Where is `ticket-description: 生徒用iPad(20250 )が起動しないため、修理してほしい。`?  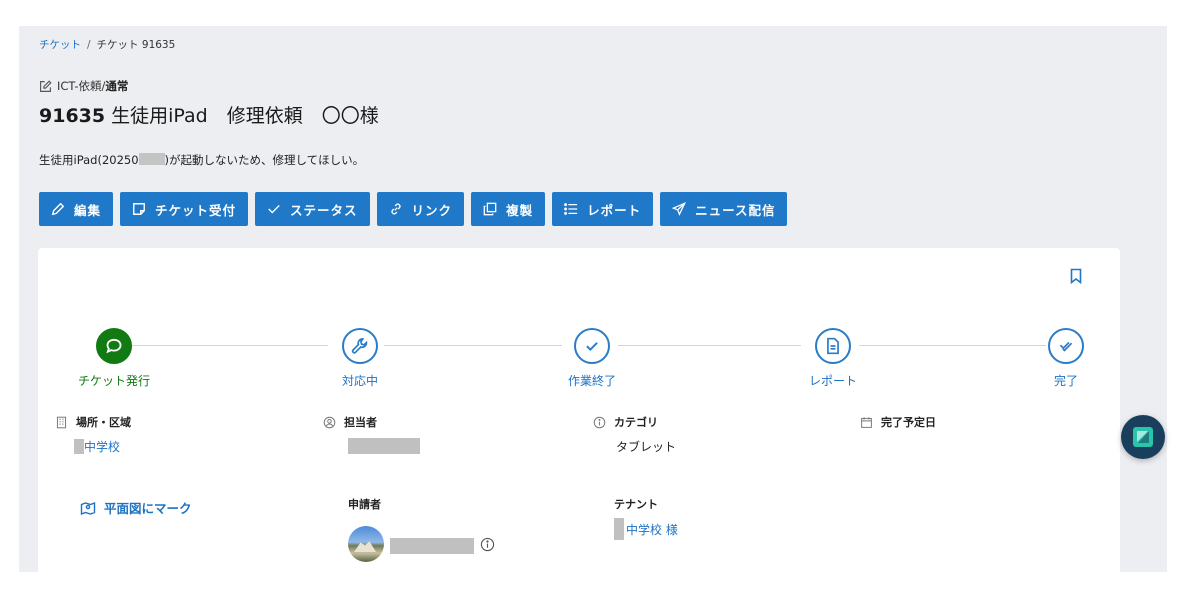
ticket-description: 生徒用iPad(20250 )が起動しないため、修理してほしい。 is located at coordinates (201, 160).